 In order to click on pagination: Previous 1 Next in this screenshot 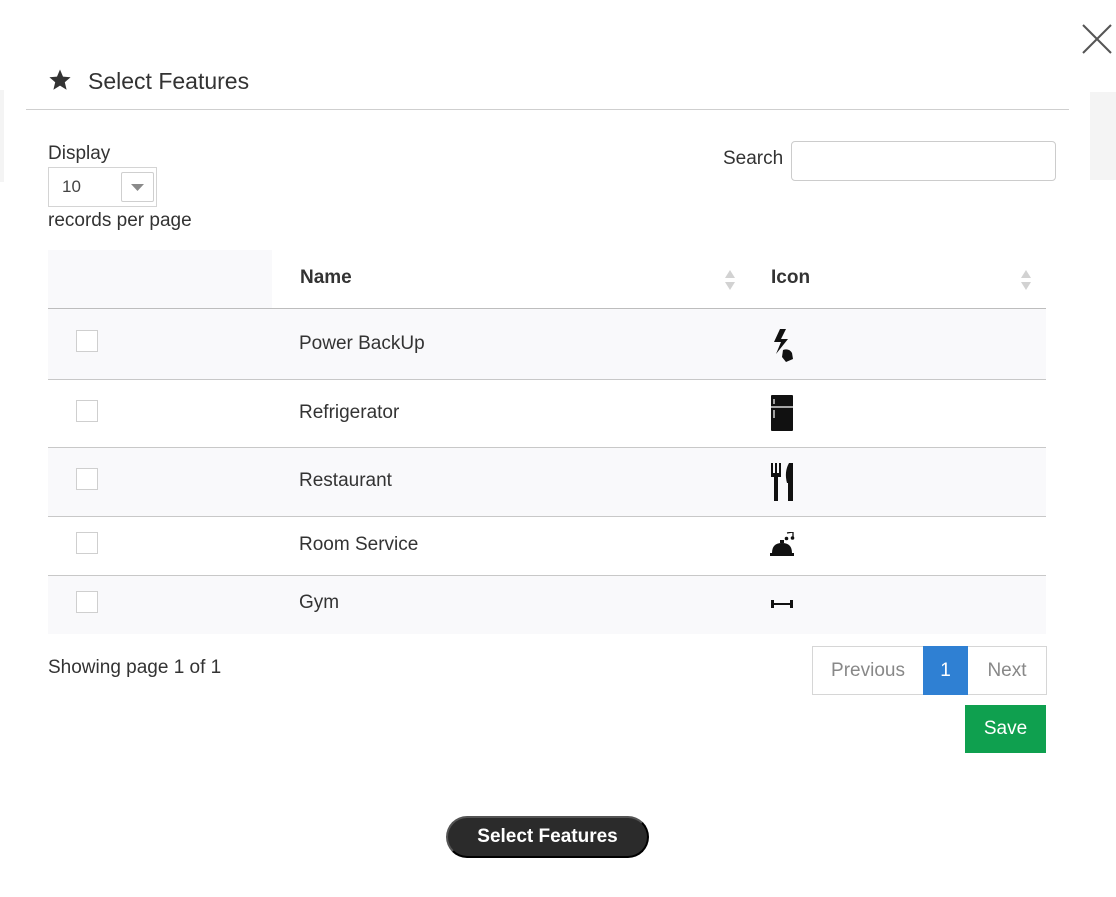, I will do `click(929, 670)`.